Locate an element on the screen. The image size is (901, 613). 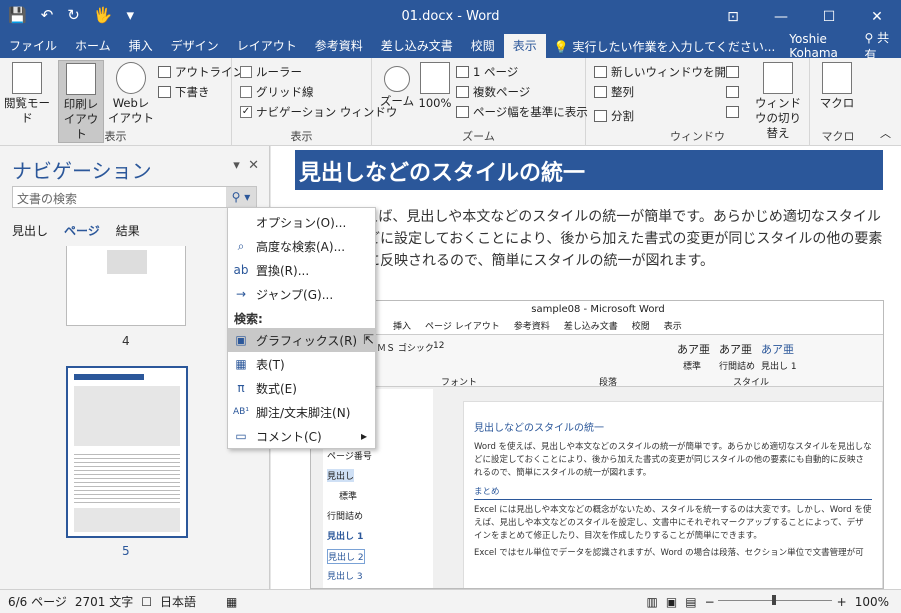
menu-item-label: 表(T) is located at coordinates (270, 364).